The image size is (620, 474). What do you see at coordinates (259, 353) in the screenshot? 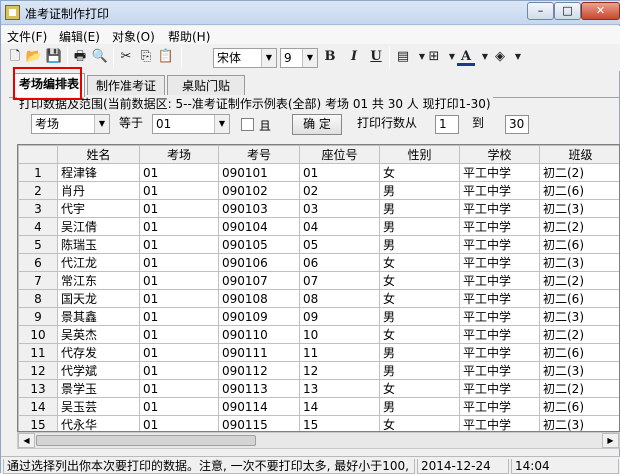
I see `table-cell: 090111` at bounding box center [259, 353].